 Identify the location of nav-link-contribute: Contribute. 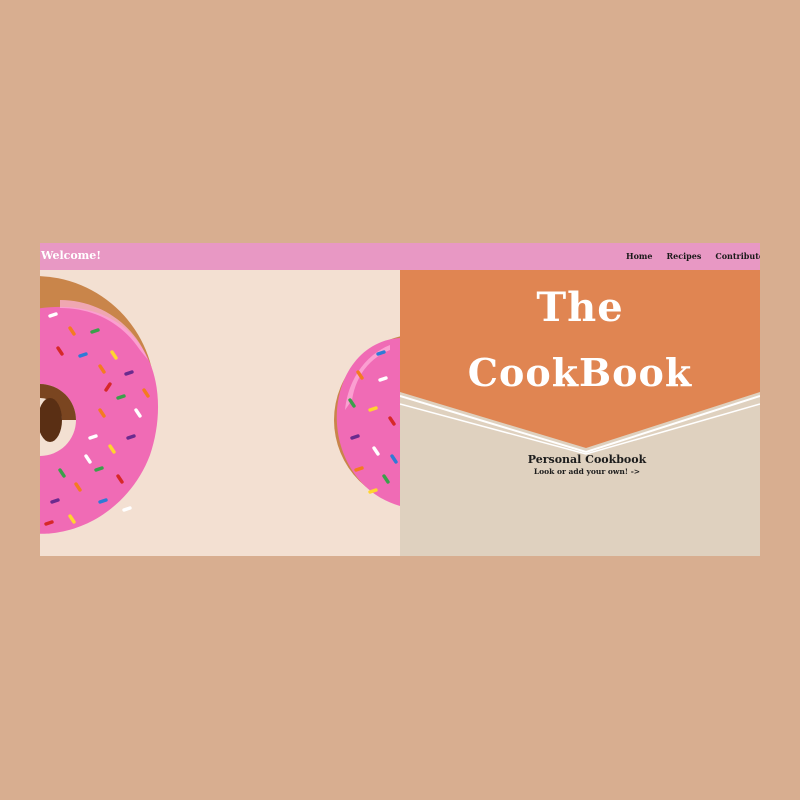
(737, 256).